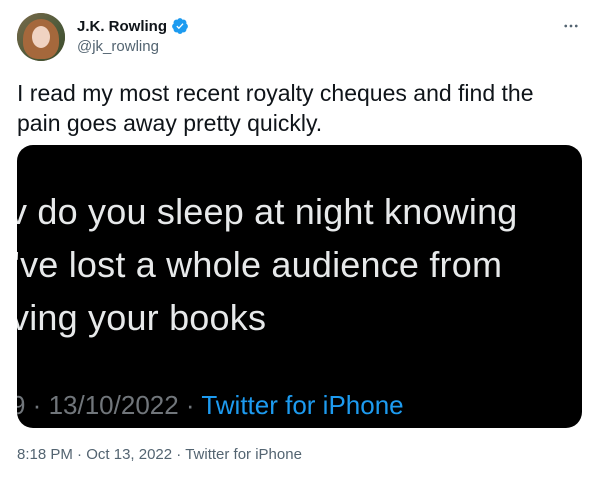 The height and width of the screenshot is (482, 597). What do you see at coordinates (118, 46) in the screenshot?
I see `author-handle: @jk_rowling` at bounding box center [118, 46].